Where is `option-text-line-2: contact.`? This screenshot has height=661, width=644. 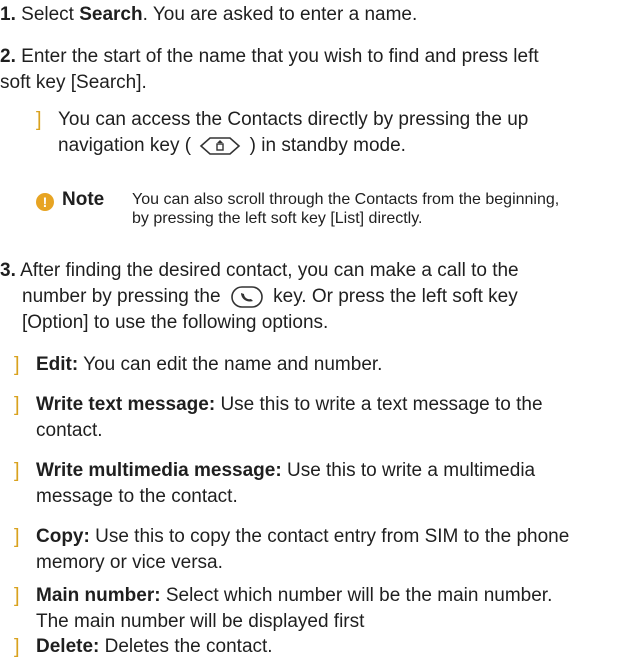 option-text-line-2: contact. is located at coordinates (69, 430).